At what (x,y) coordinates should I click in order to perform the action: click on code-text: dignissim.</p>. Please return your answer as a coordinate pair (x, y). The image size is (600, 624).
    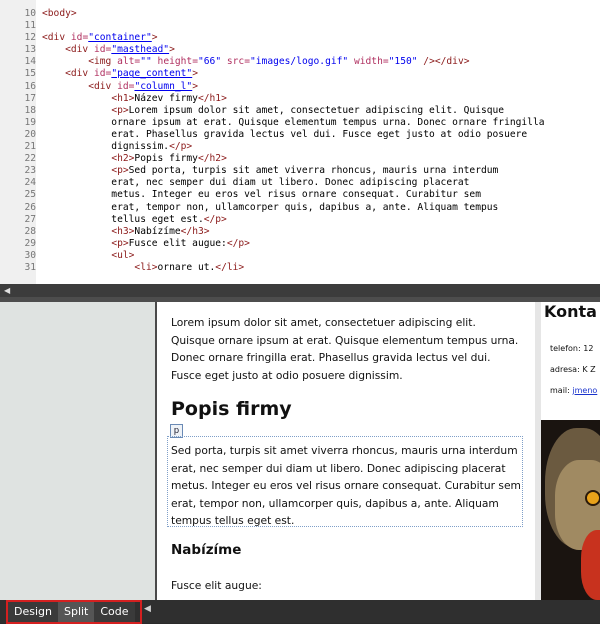
    Looking at the image, I should click on (117, 147).